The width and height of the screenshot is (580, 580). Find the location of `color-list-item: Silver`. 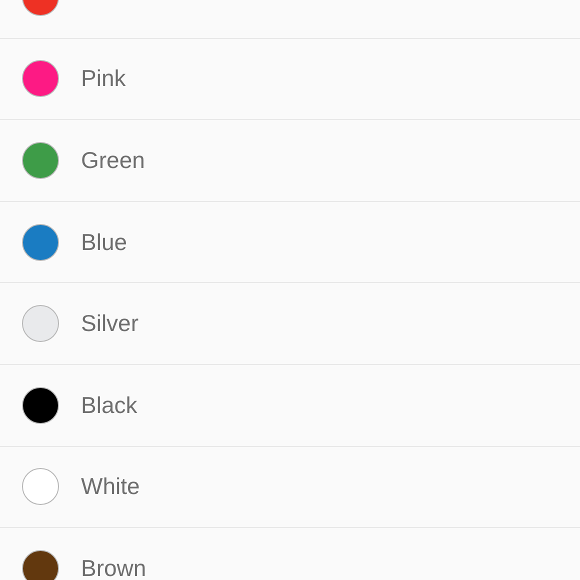

color-list-item: Silver is located at coordinates (290, 324).